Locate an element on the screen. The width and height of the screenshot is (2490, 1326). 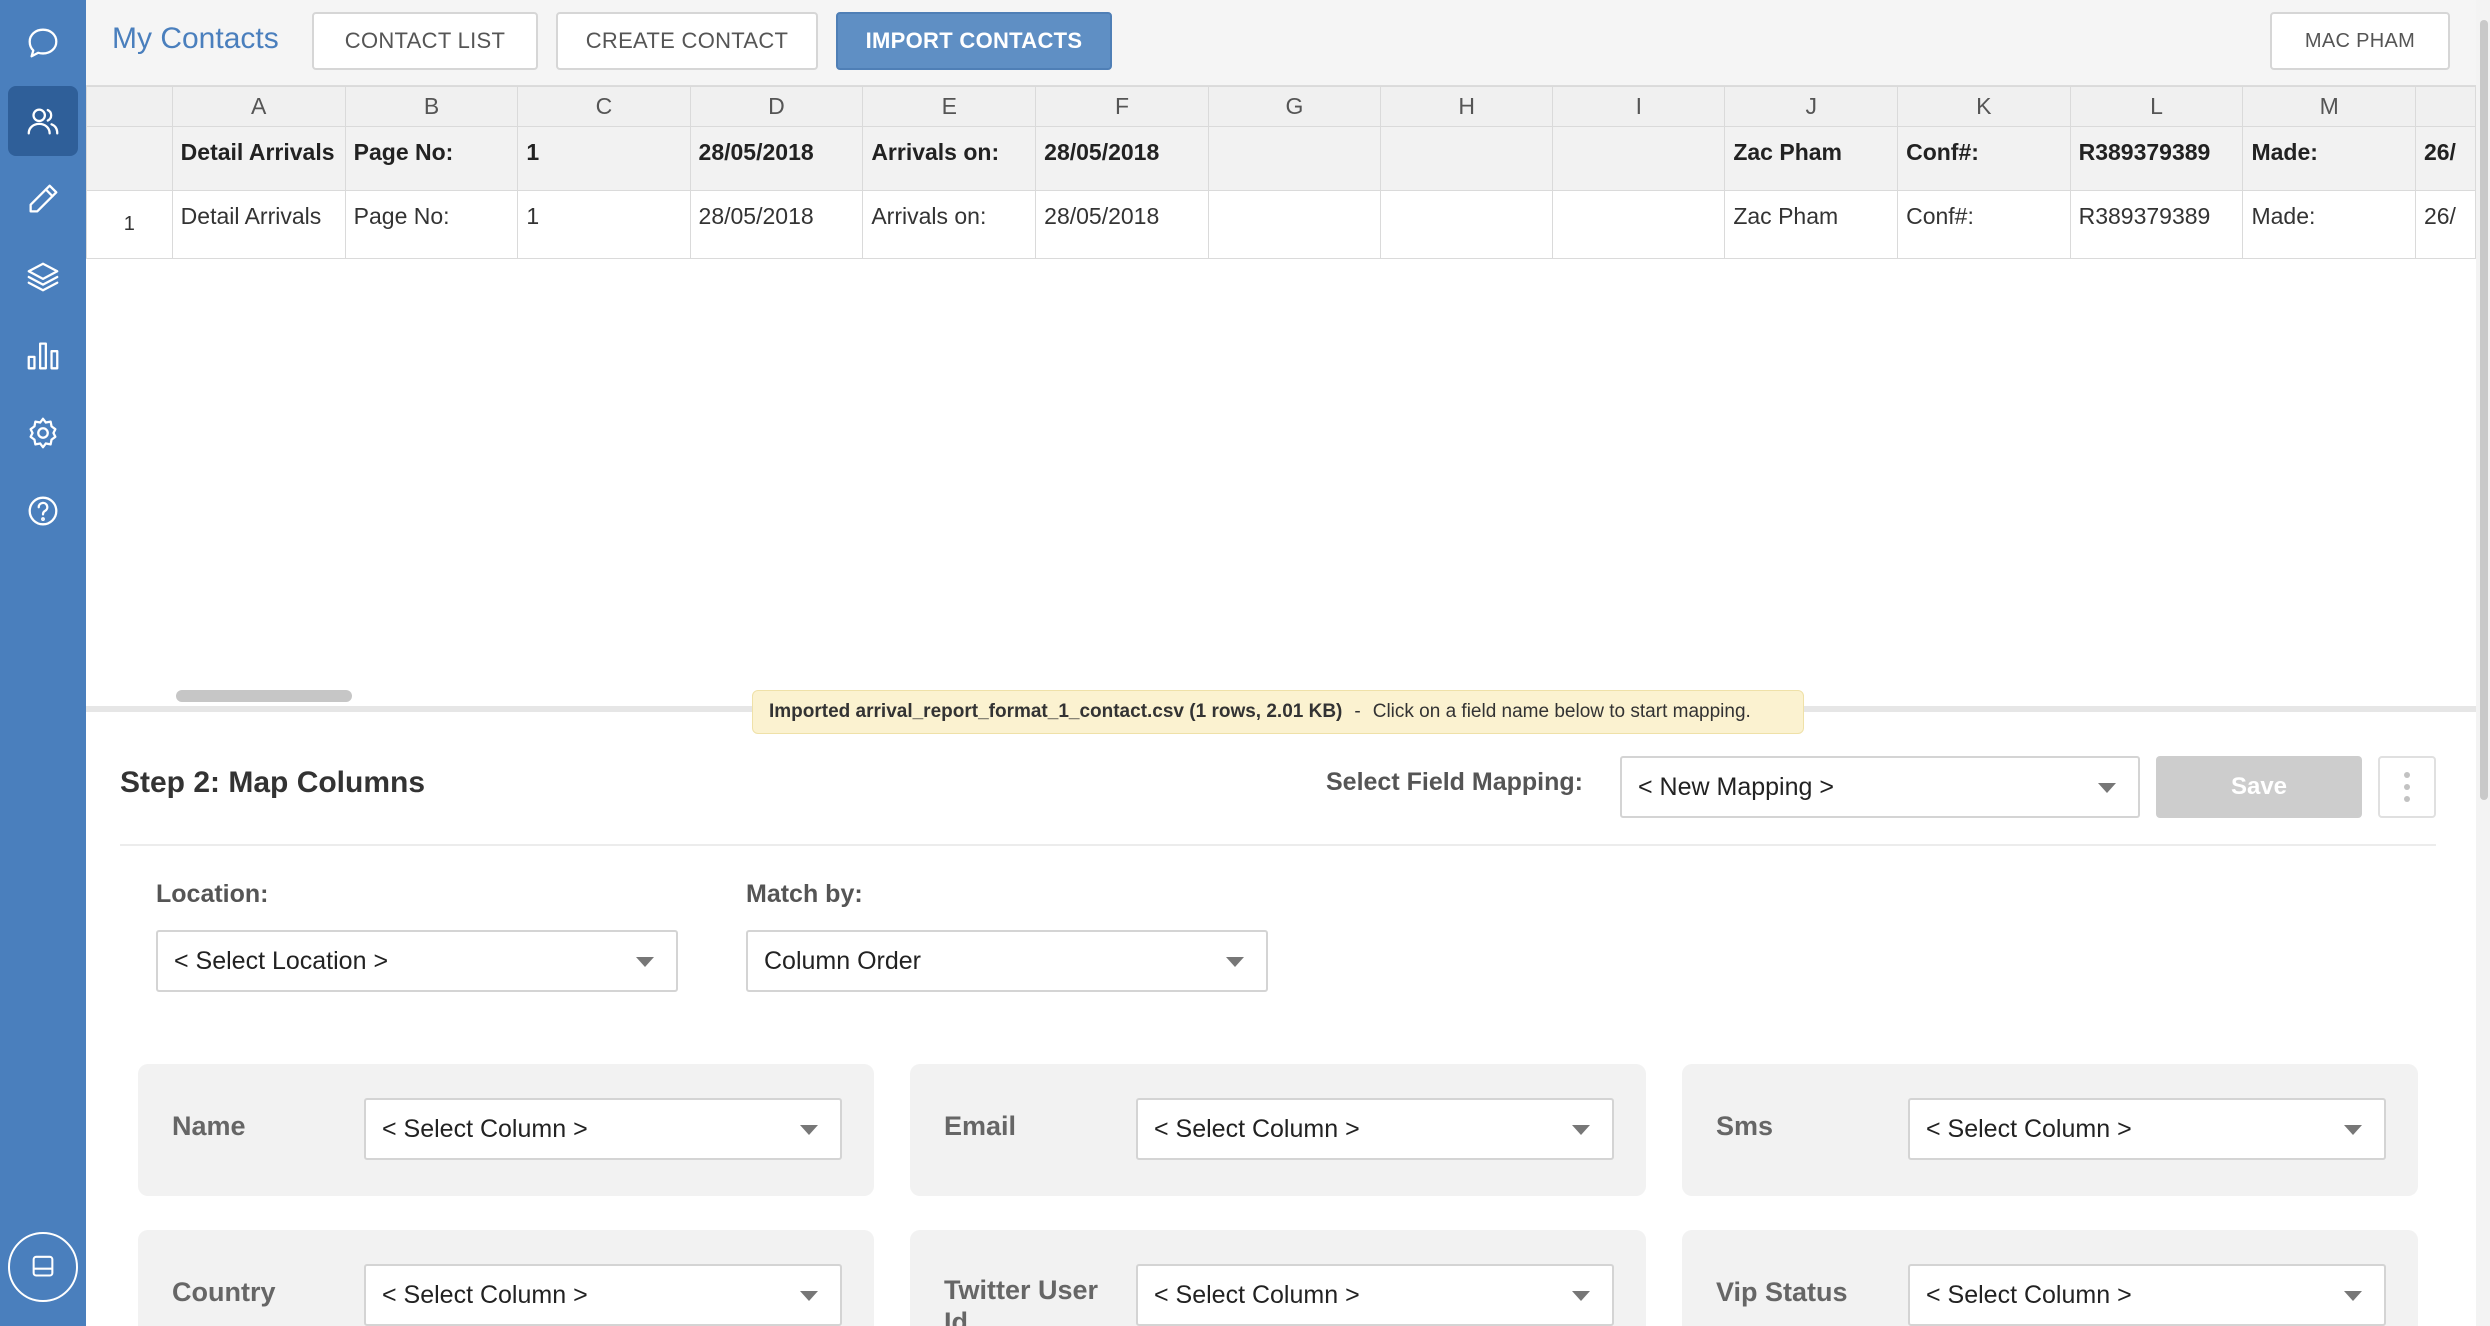
match-by-label: Match by: is located at coordinates (804, 894).